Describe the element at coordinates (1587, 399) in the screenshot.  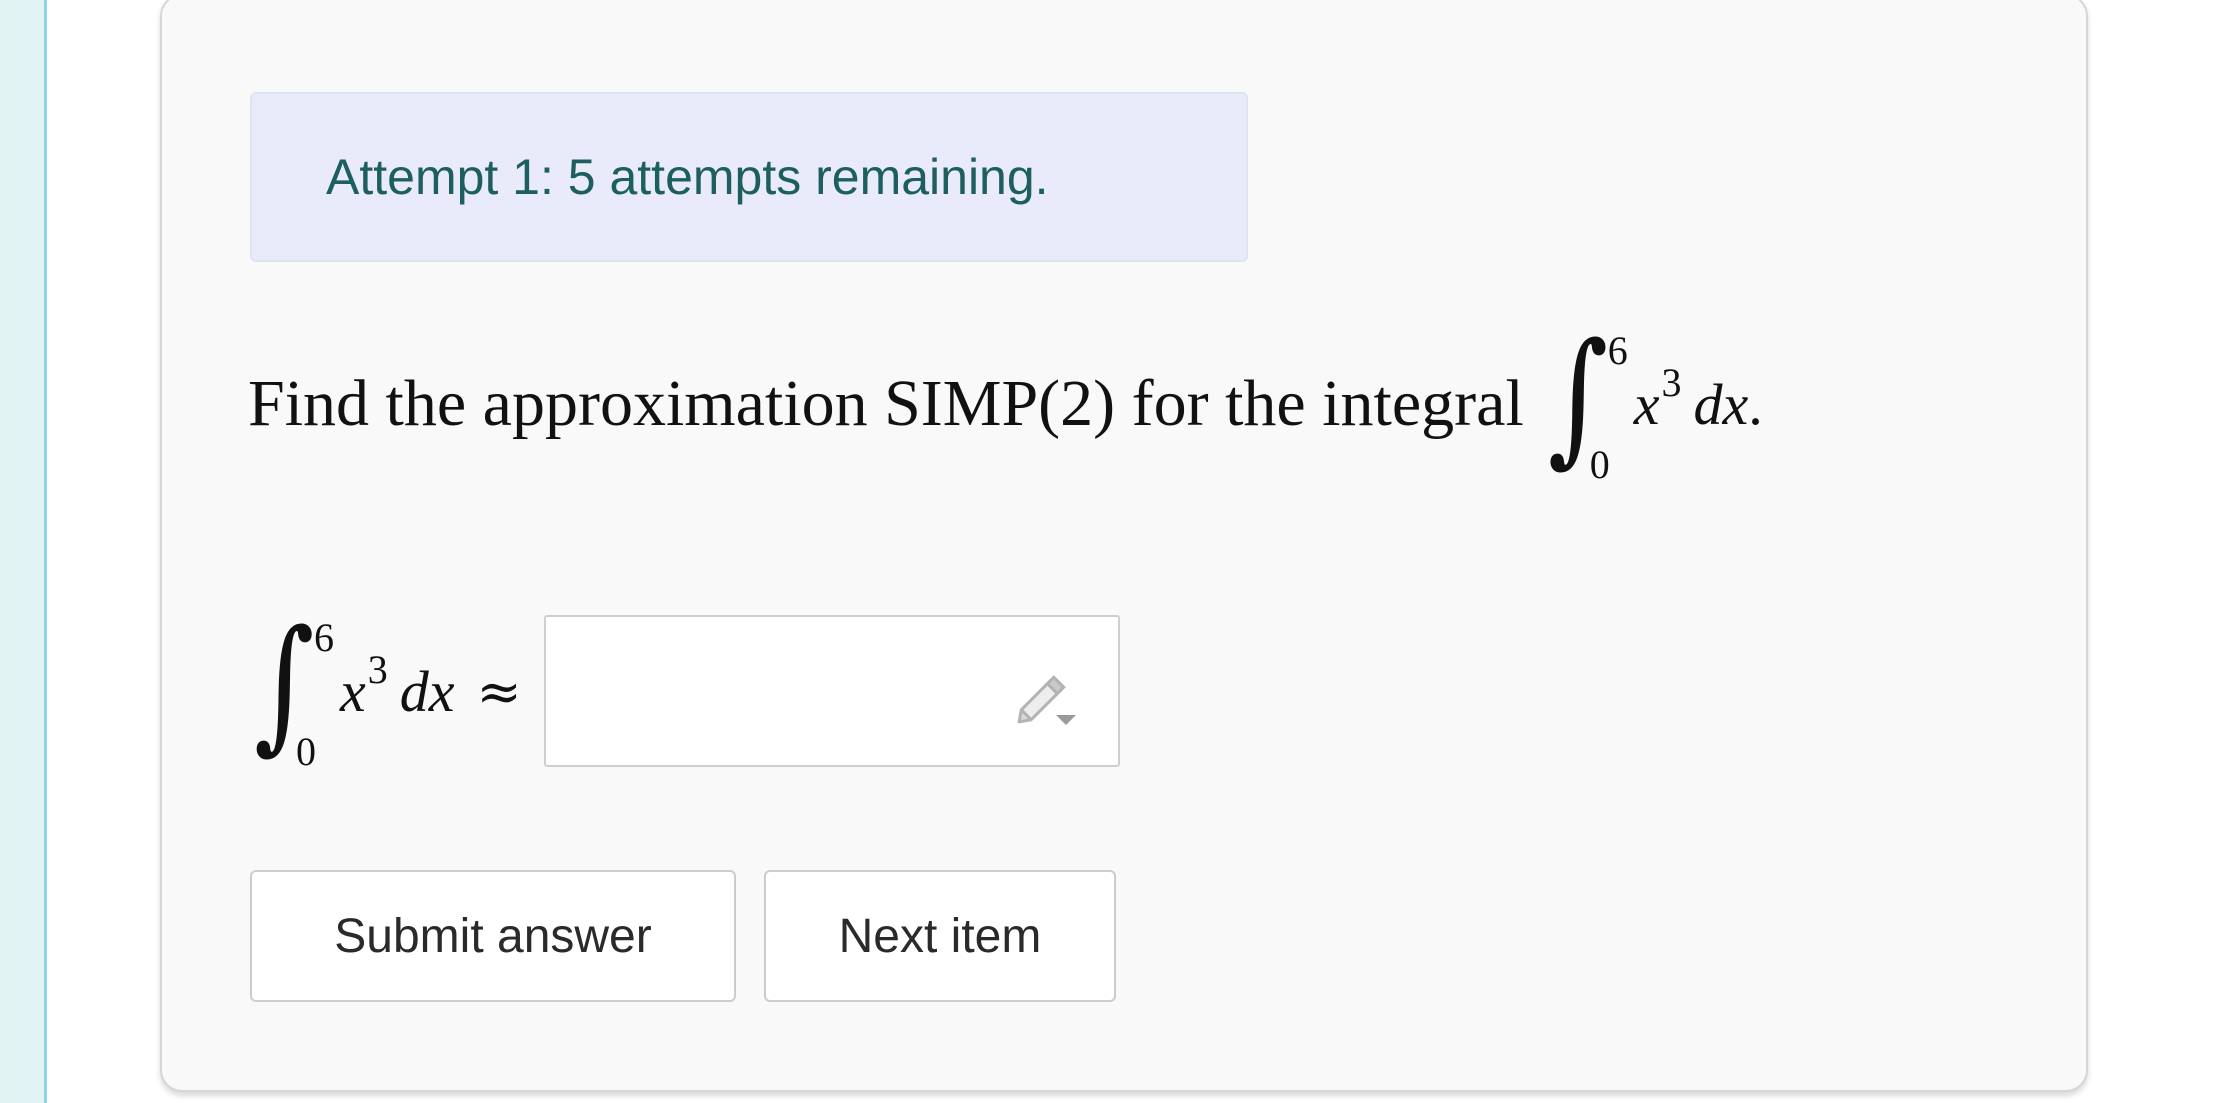
I see `question-integral-sign: ∫ 6 0` at that location.